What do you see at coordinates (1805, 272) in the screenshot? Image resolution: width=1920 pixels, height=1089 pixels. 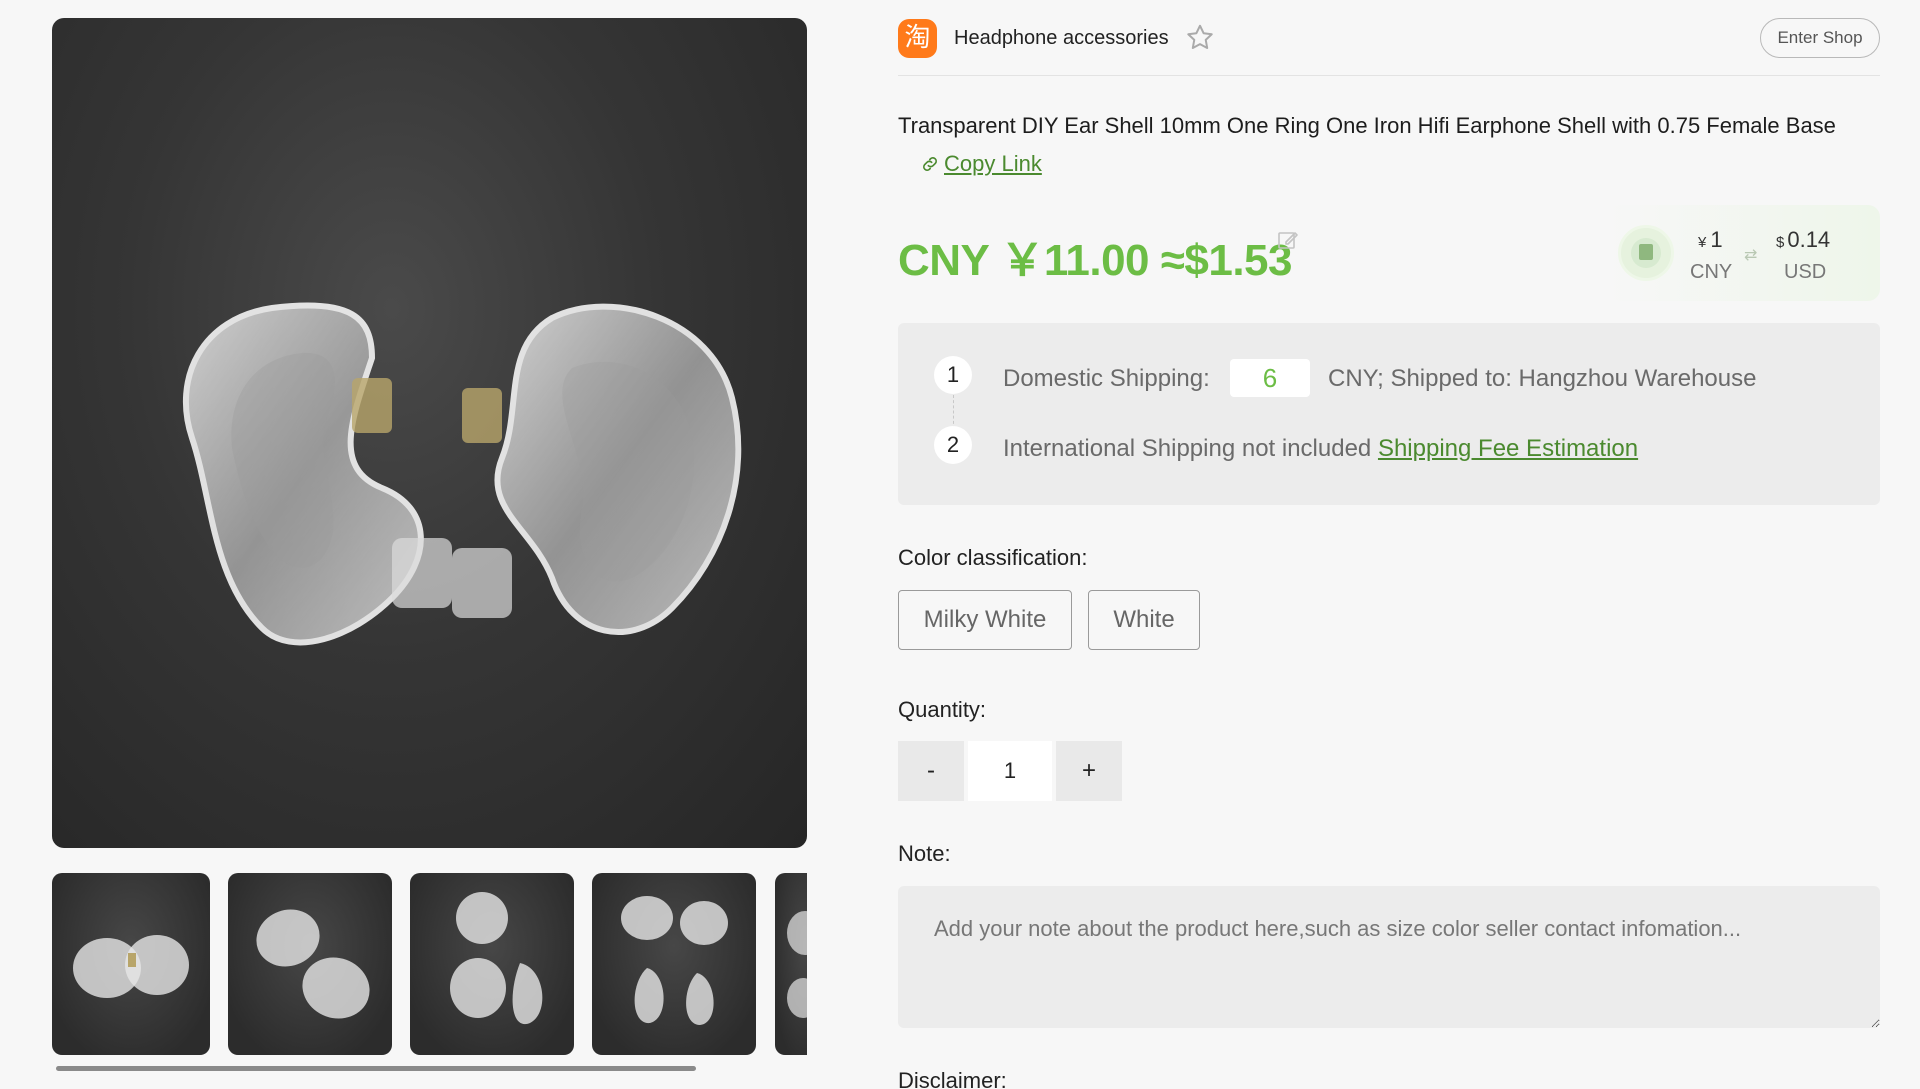 I see `rate-usd-label: USD` at bounding box center [1805, 272].